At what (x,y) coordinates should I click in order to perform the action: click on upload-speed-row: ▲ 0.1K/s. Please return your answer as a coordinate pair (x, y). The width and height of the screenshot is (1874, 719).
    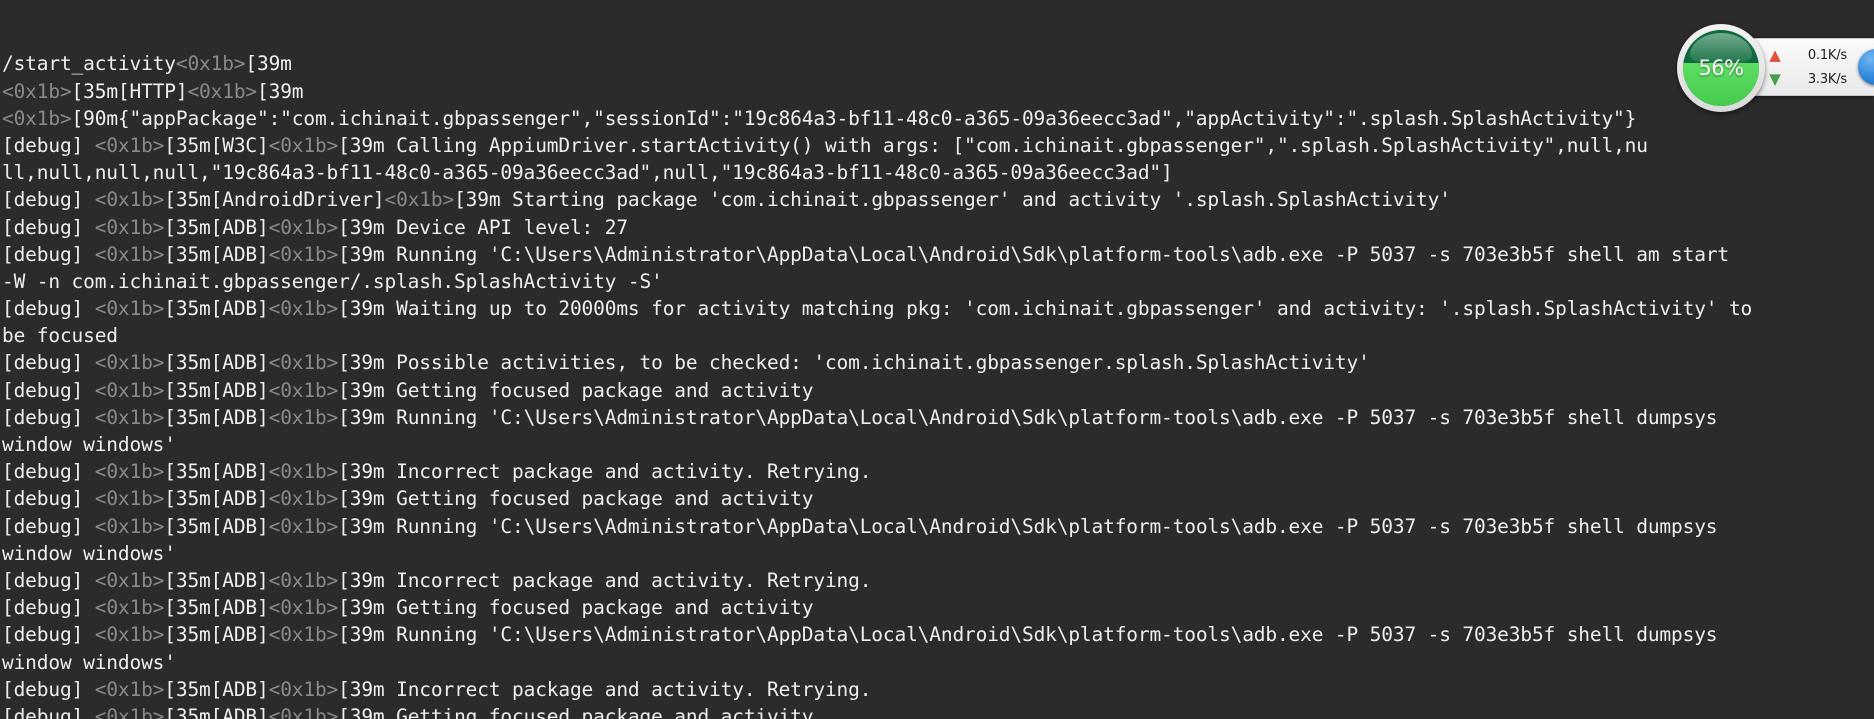
    Looking at the image, I should click on (1809, 55).